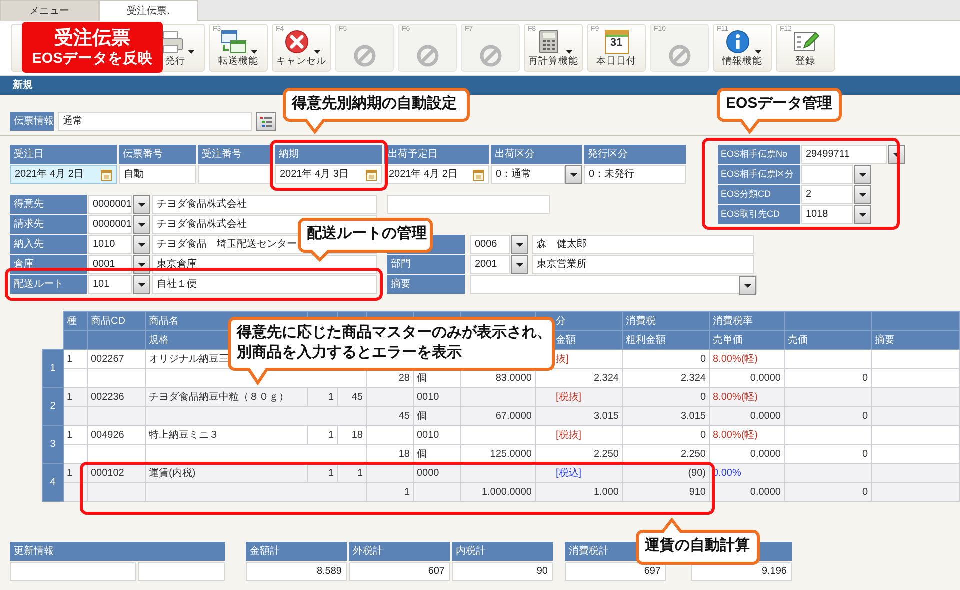  Describe the element at coordinates (490, 244) in the screenshot. I see `code-field: 0006` at that location.